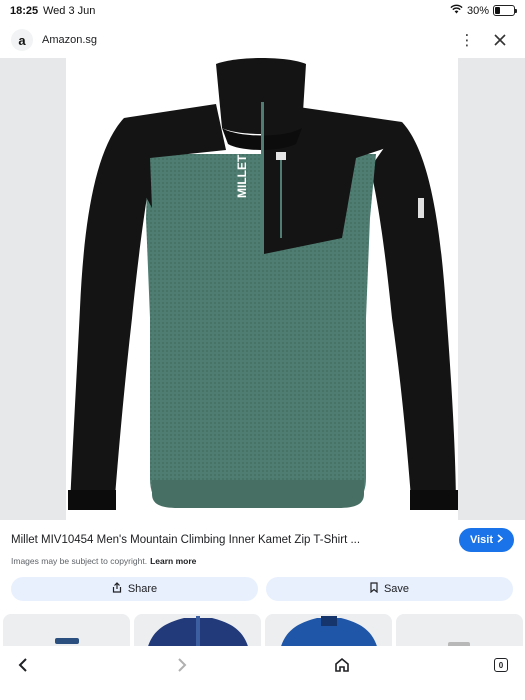 The width and height of the screenshot is (525, 700). What do you see at coordinates (342, 665) in the screenshot?
I see `home-icon` at bounding box center [342, 665].